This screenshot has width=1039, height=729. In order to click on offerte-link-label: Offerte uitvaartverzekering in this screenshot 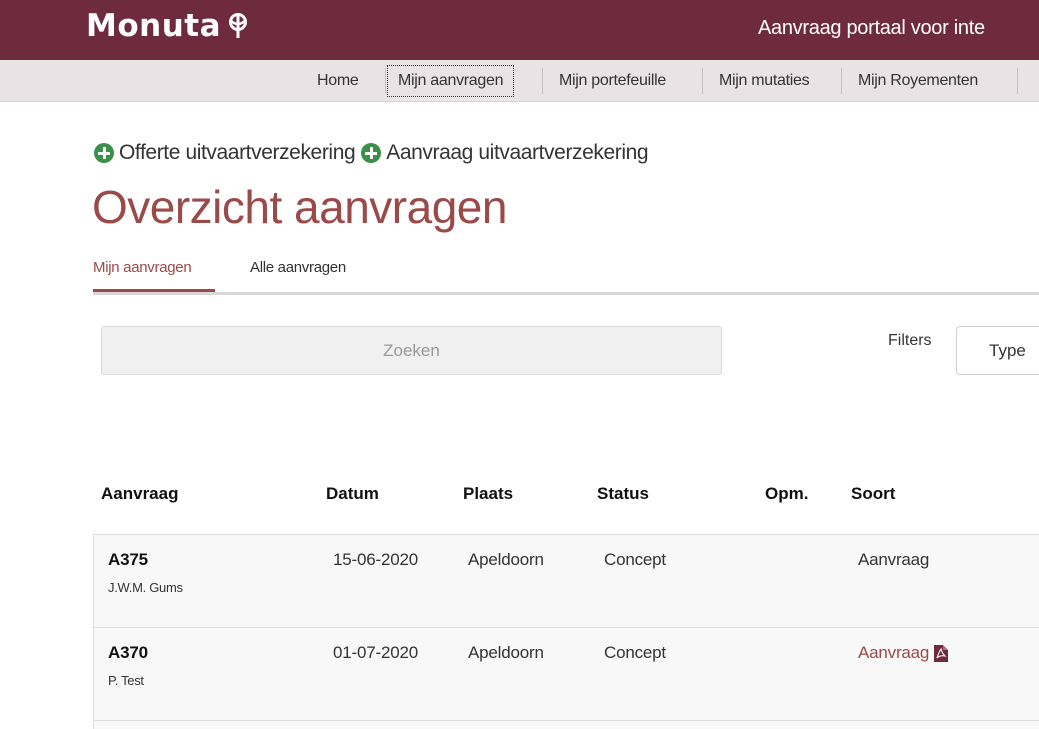, I will do `click(237, 152)`.